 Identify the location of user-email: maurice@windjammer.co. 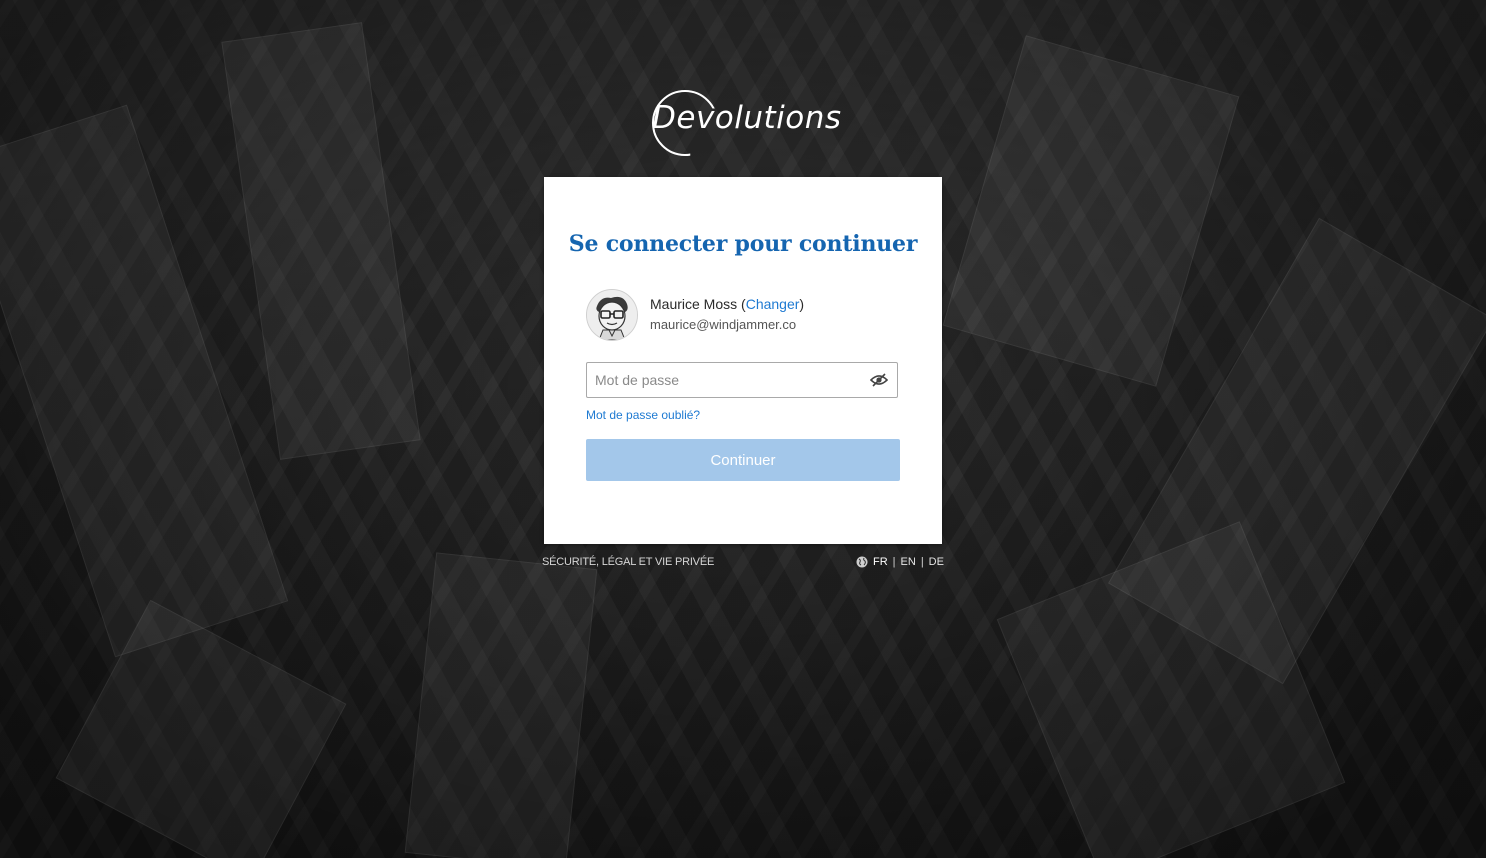
(723, 324).